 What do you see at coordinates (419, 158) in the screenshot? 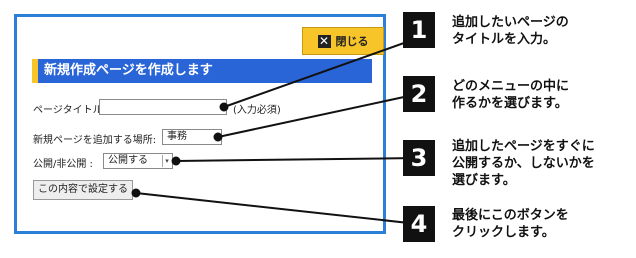
I see `step-badge-3: 3` at bounding box center [419, 158].